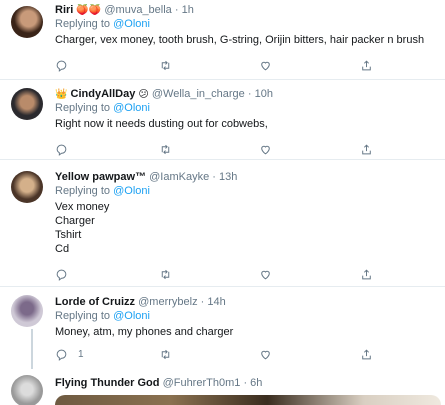  Describe the element at coordinates (61, 94) in the screenshot. I see `crown-emoji: 👑` at that location.